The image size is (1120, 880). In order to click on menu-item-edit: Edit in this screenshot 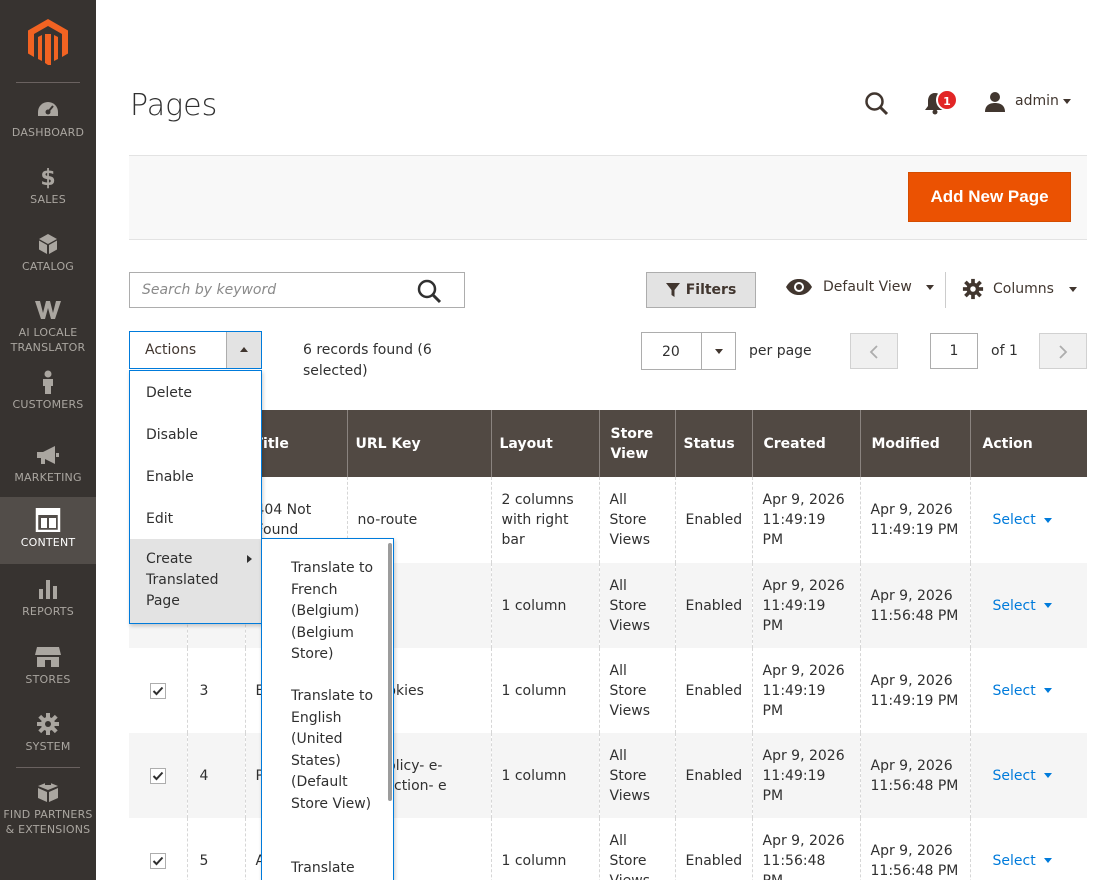, I will do `click(195, 519)`.